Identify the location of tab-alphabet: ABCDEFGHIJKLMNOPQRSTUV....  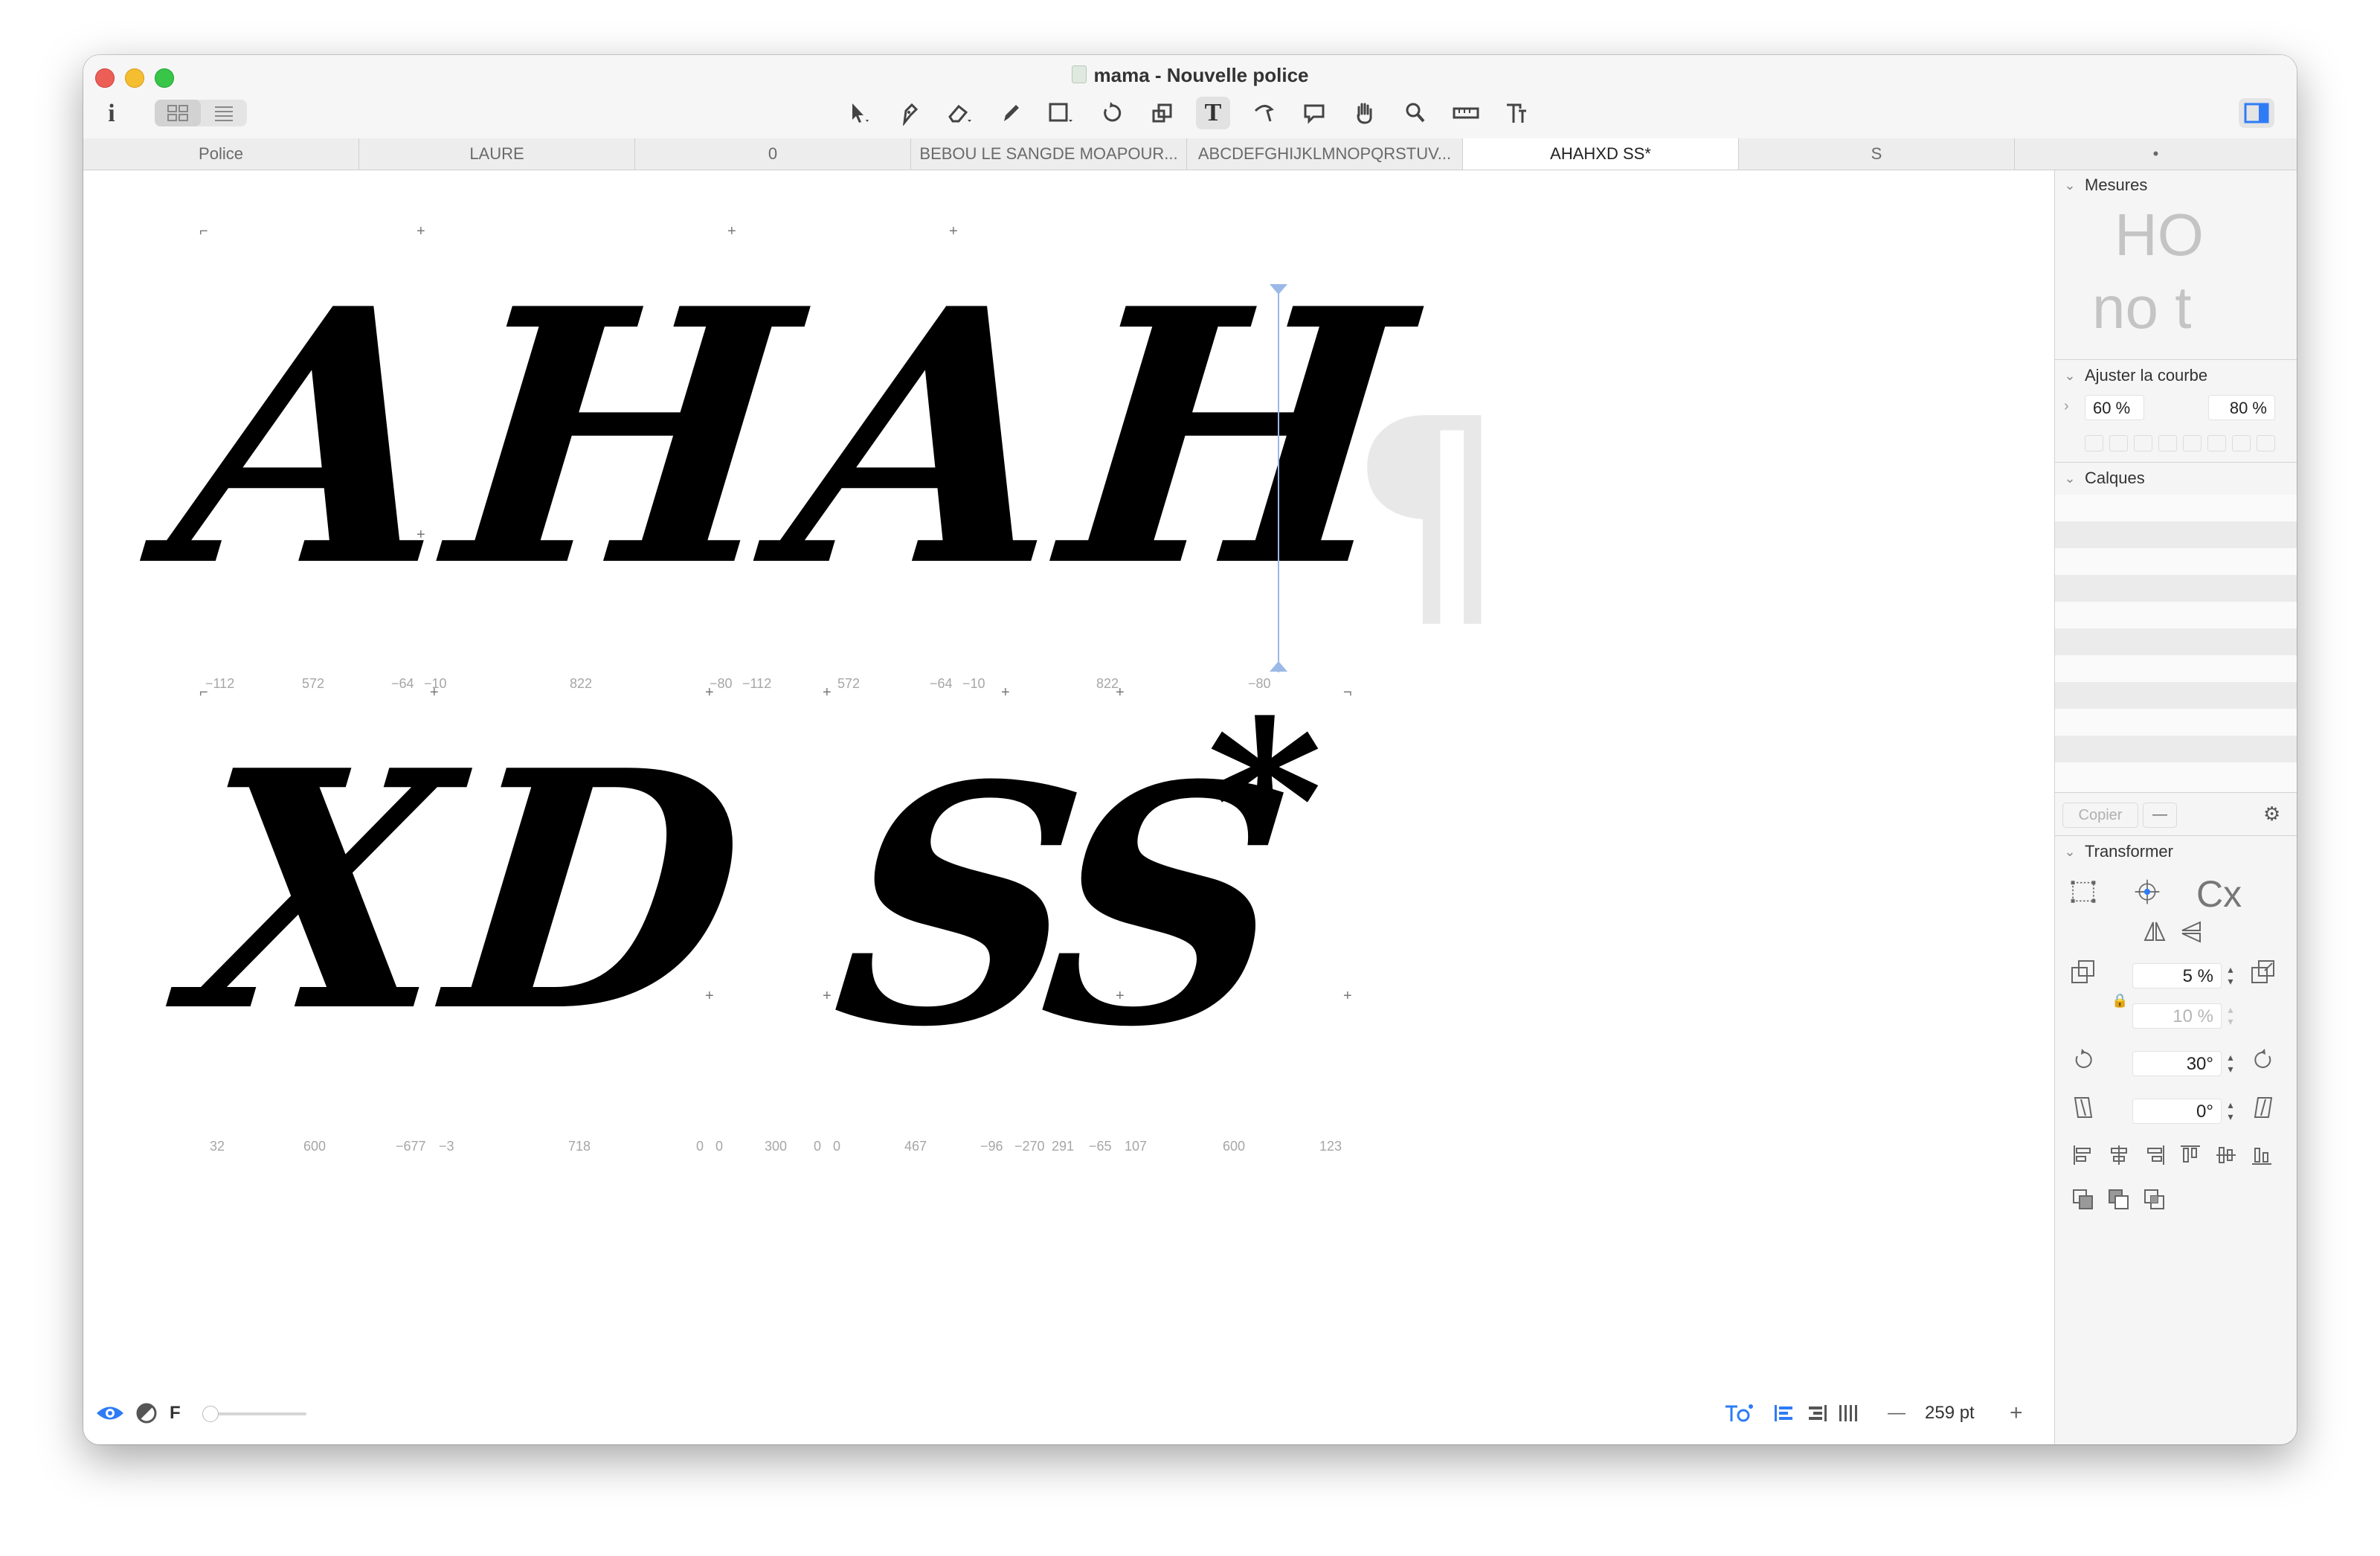
(1325, 154).